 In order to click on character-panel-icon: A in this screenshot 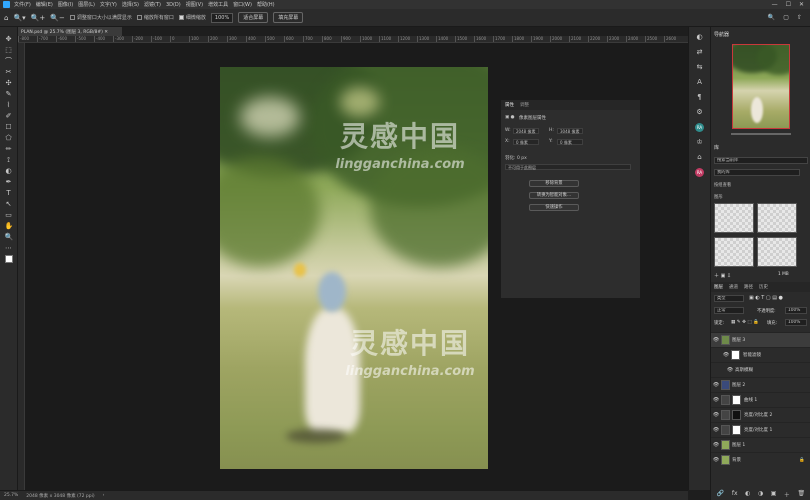, I will do `click(699, 82)`.